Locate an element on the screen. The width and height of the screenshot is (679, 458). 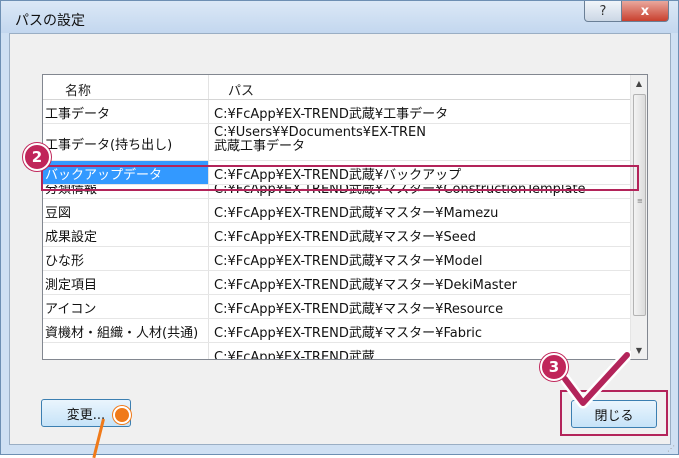
row-path: C:¥Users¥¥Documents¥EX-TREN 武蔵工事データ is located at coordinates (320, 140).